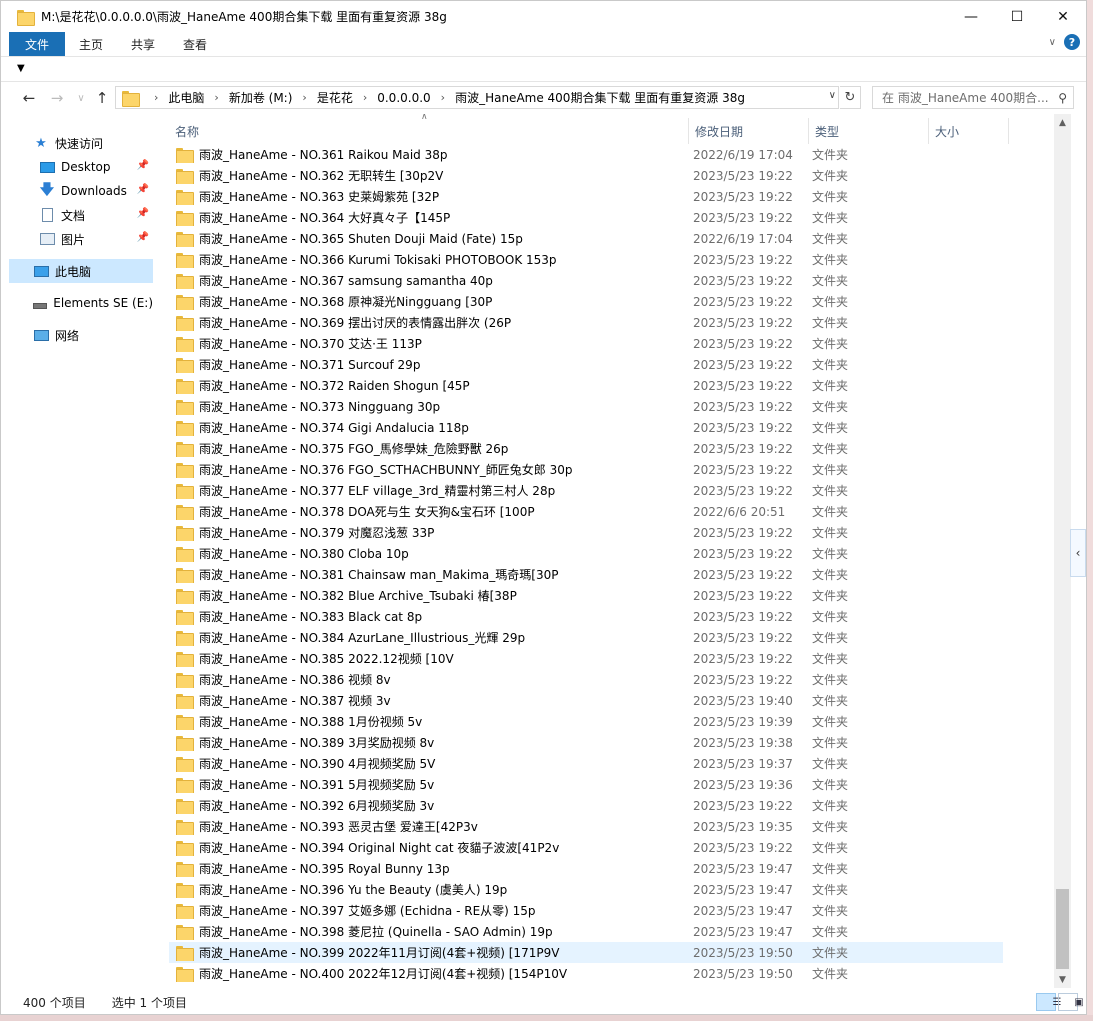 The height and width of the screenshot is (1021, 1093). What do you see at coordinates (335, 97) in the screenshot?
I see `breadcrumb-folder-1: 是花花` at bounding box center [335, 97].